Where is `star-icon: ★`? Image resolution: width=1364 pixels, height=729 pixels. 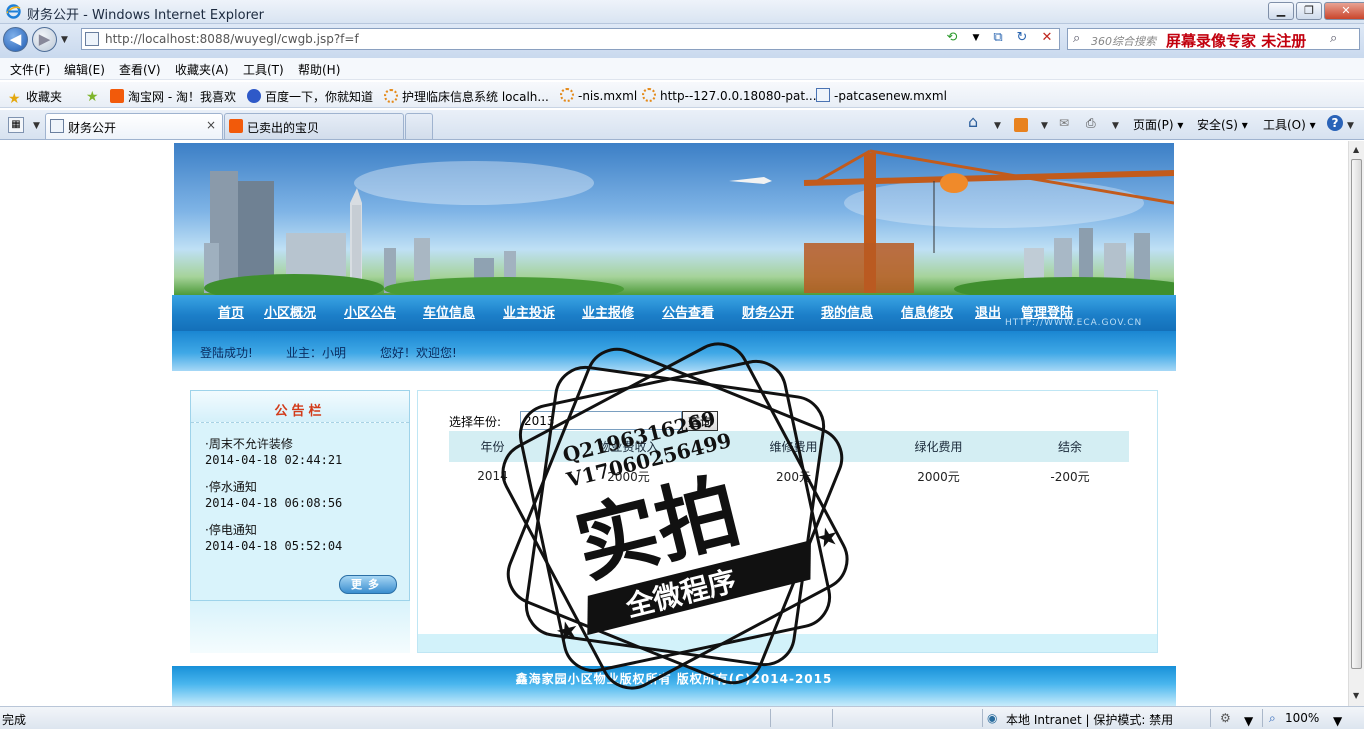
star-icon: ★ is located at coordinates (14, 99).